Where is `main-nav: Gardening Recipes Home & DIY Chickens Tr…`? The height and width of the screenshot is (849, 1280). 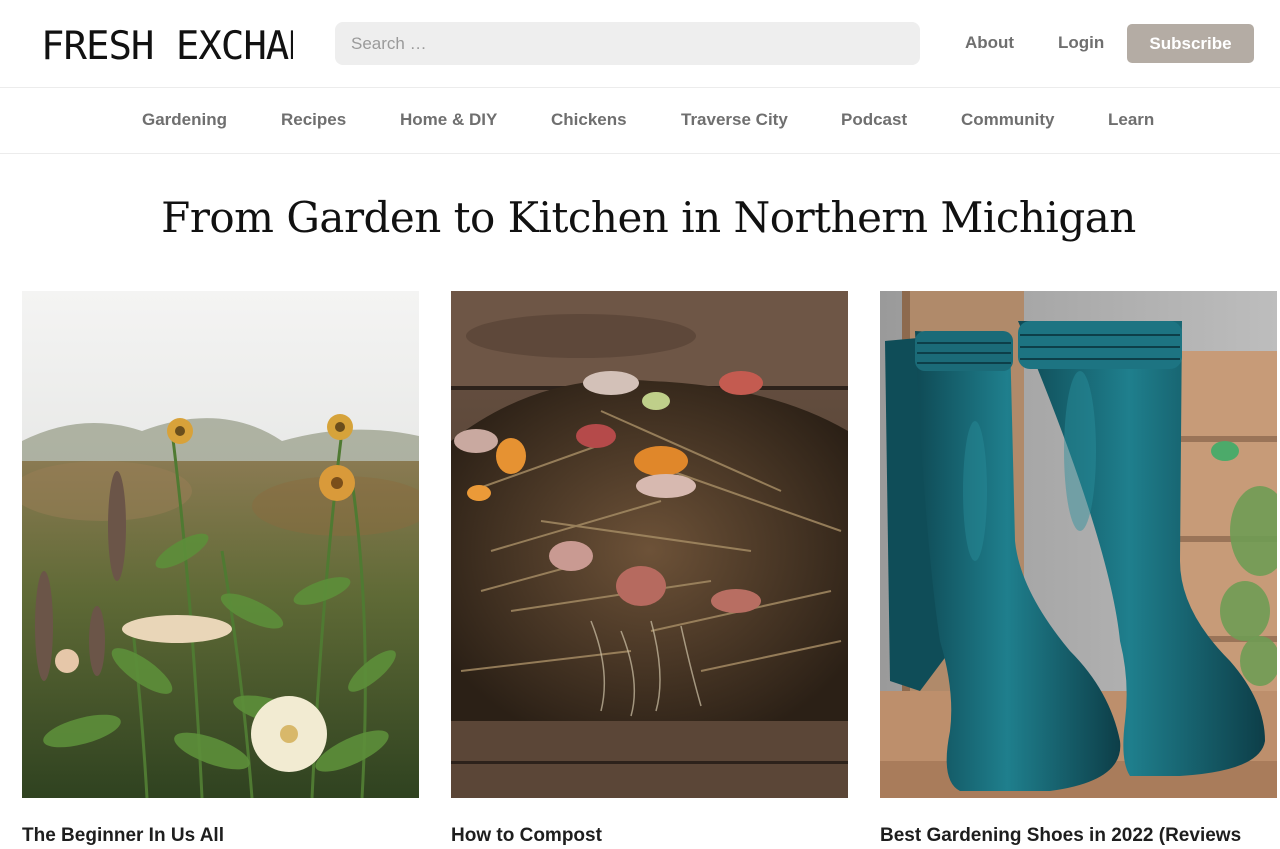
main-nav: Gardening Recipes Home & DIY Chickens Tr… is located at coordinates (640, 120).